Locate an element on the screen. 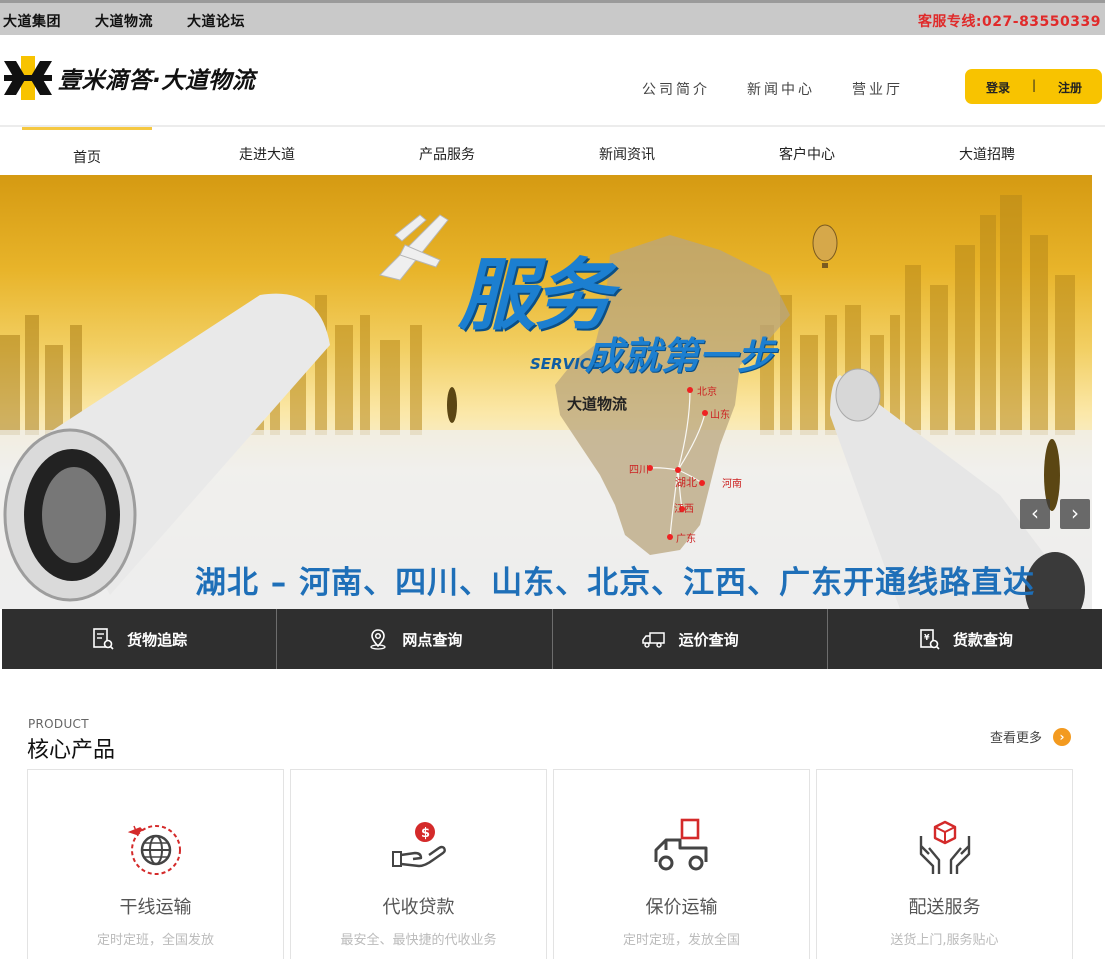  payment-search-icon: ¥ is located at coordinates (930, 639).